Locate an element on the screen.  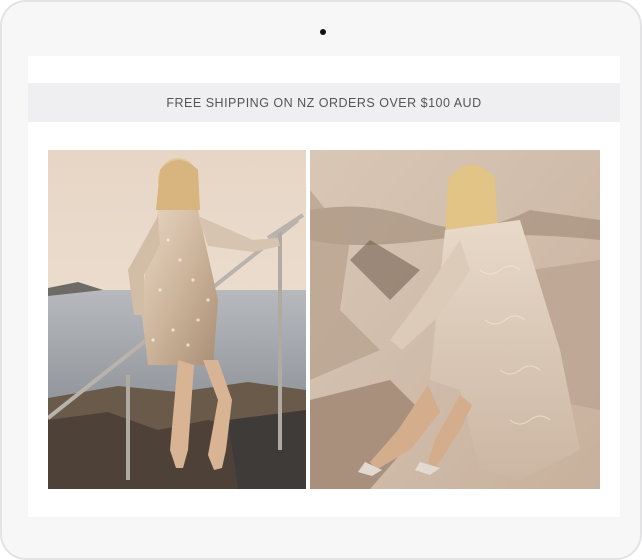
promo-banner: FREE SHIPPING ON NZ ORDERS OVER $100 AUD is located at coordinates (324, 102).